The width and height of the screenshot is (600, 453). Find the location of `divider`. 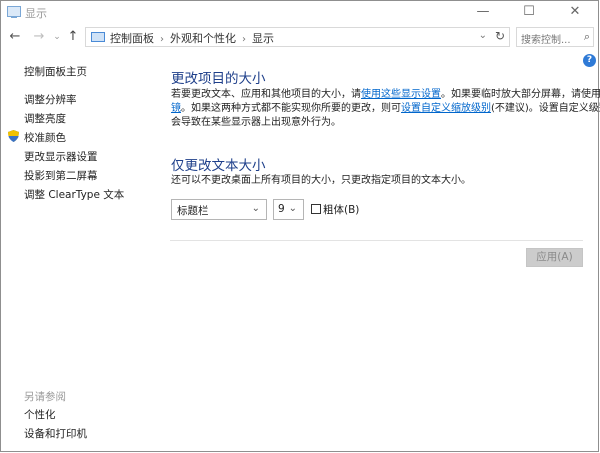

divider is located at coordinates (376, 240).